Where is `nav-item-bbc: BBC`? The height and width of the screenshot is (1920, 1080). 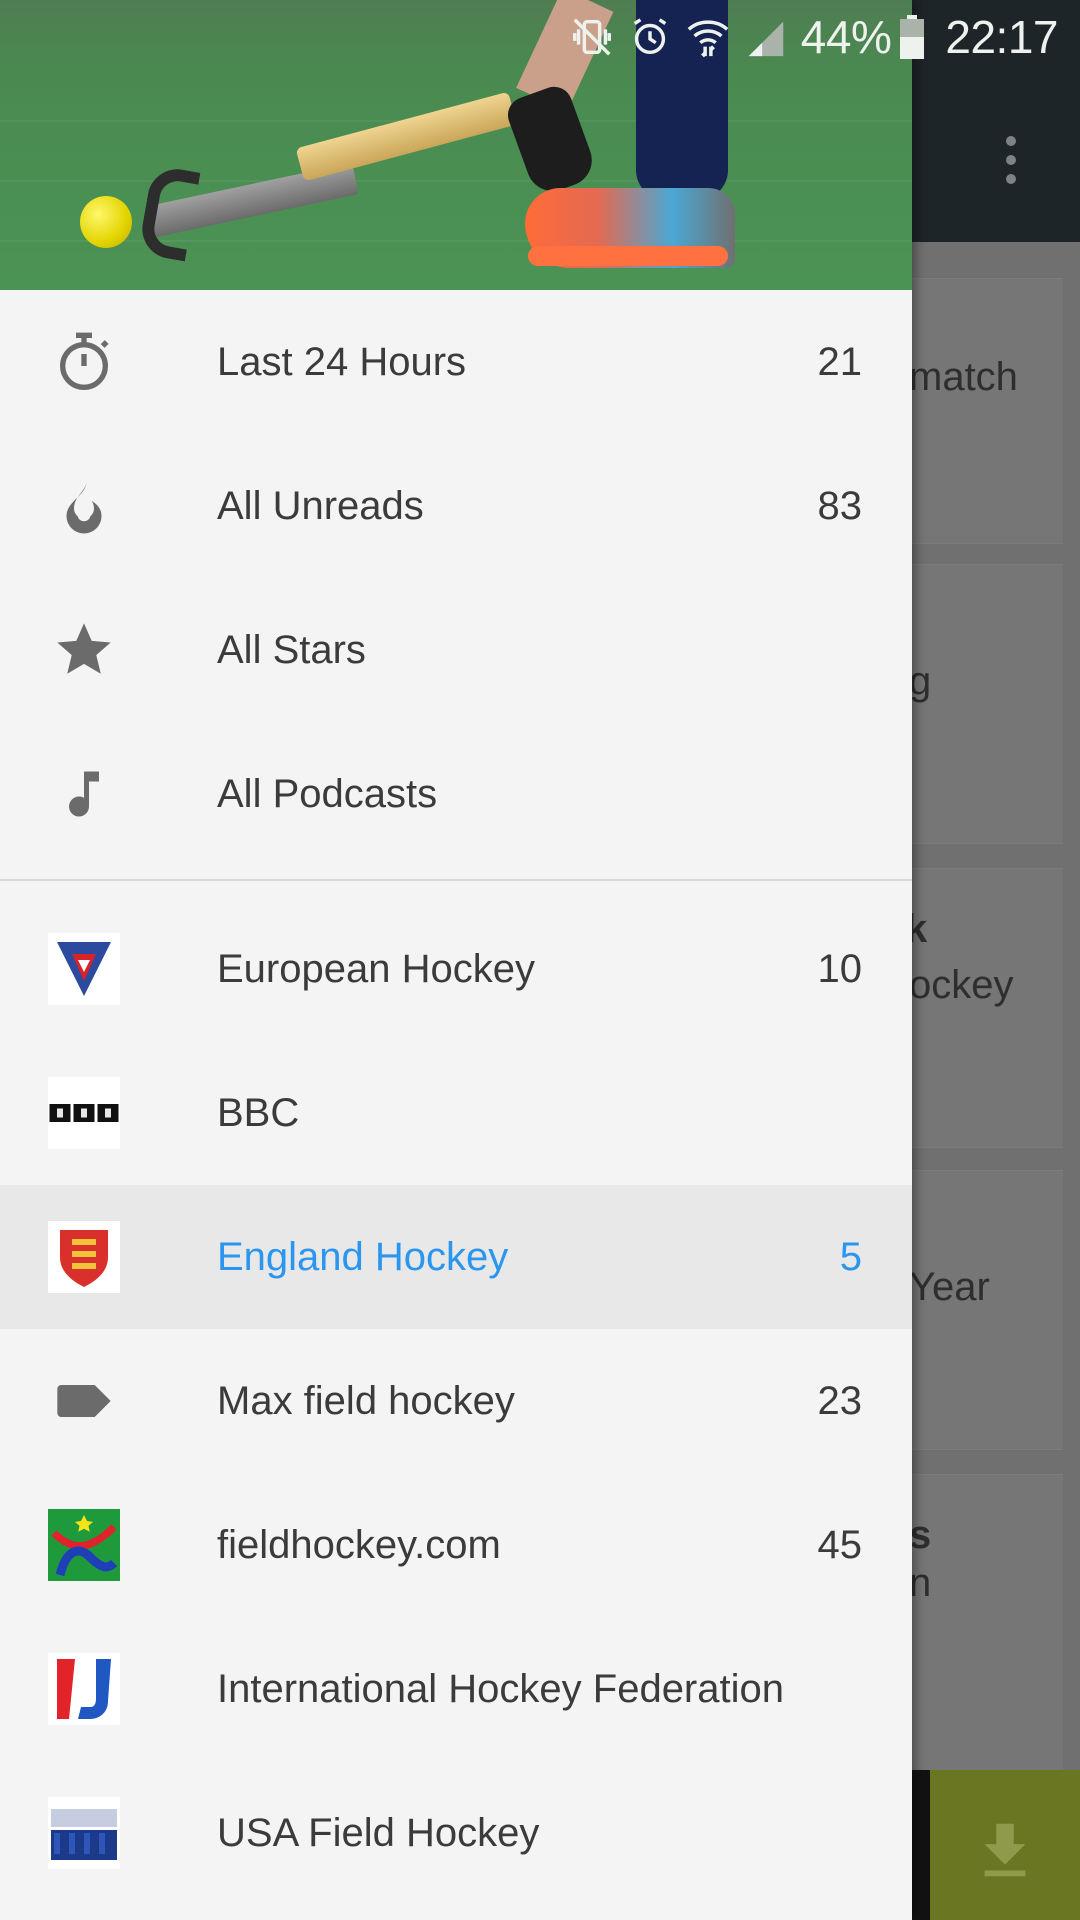 nav-item-bbc: BBC is located at coordinates (456, 1113).